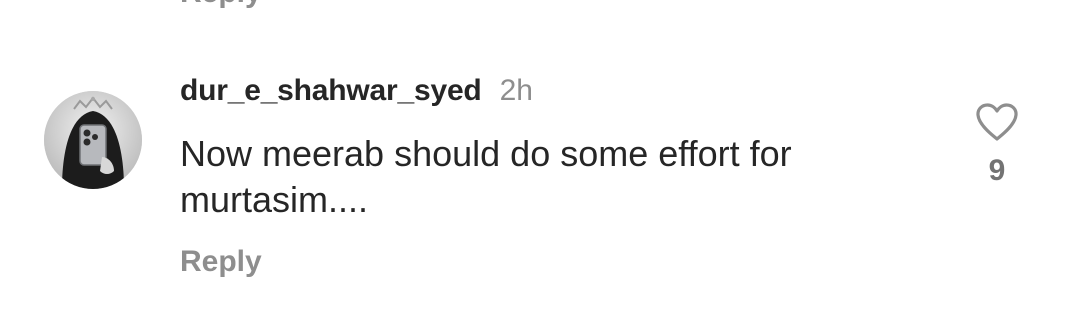 This screenshot has width=1080, height=329. Describe the element at coordinates (331, 91) in the screenshot. I see `username-link: dur_e_shahwar_syed` at that location.